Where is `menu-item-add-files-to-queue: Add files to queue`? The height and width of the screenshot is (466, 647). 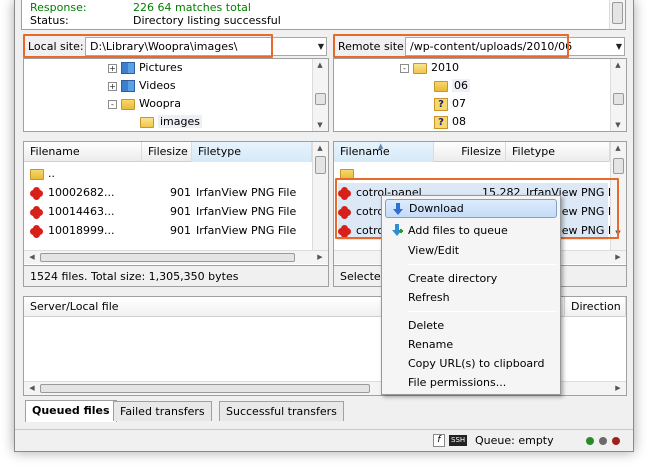
menu-item-add-files-to-queue: Add files to queue is located at coordinates (471, 230).